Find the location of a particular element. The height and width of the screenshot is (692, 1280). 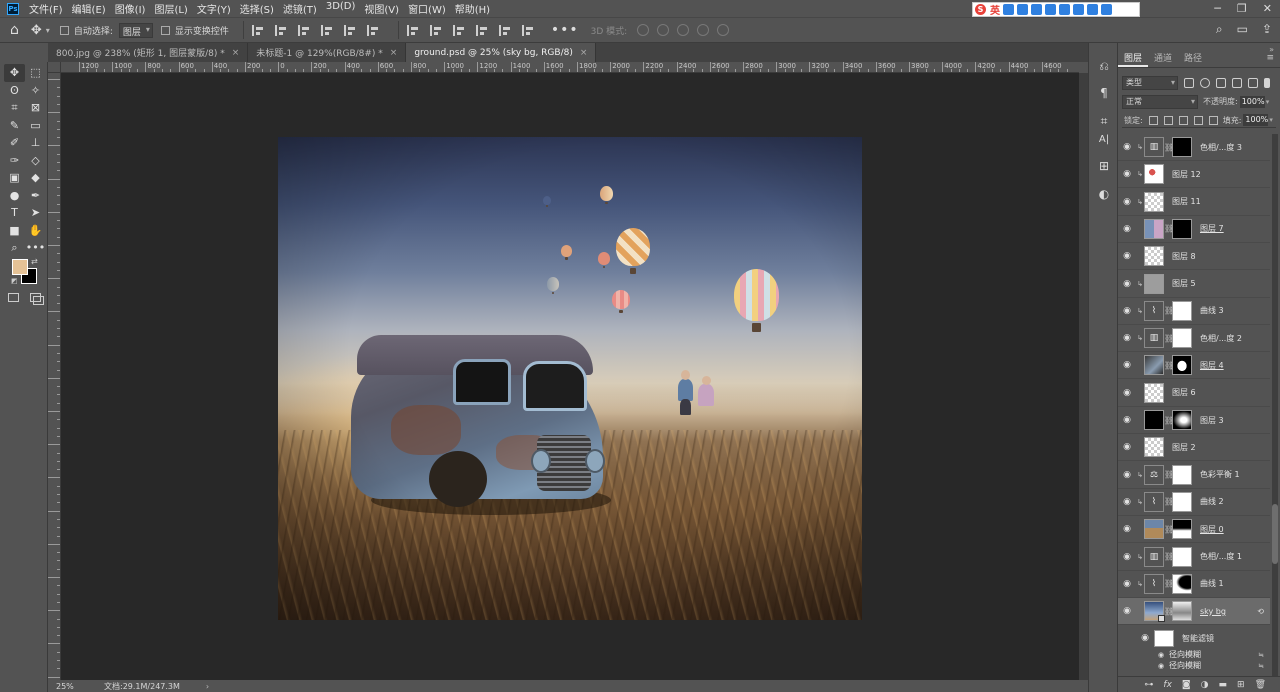

layer-name: 图层 7 is located at coordinates (1212, 228).